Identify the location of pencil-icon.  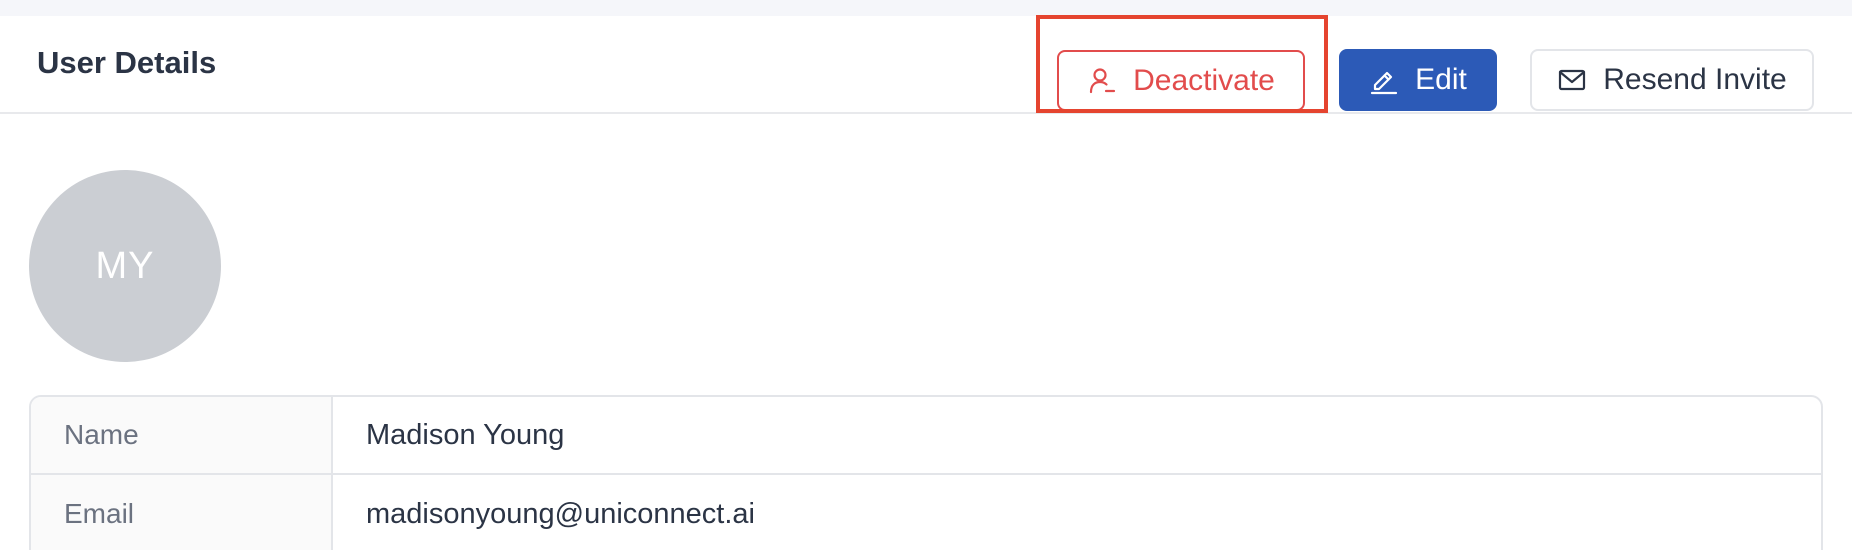
(1384, 80).